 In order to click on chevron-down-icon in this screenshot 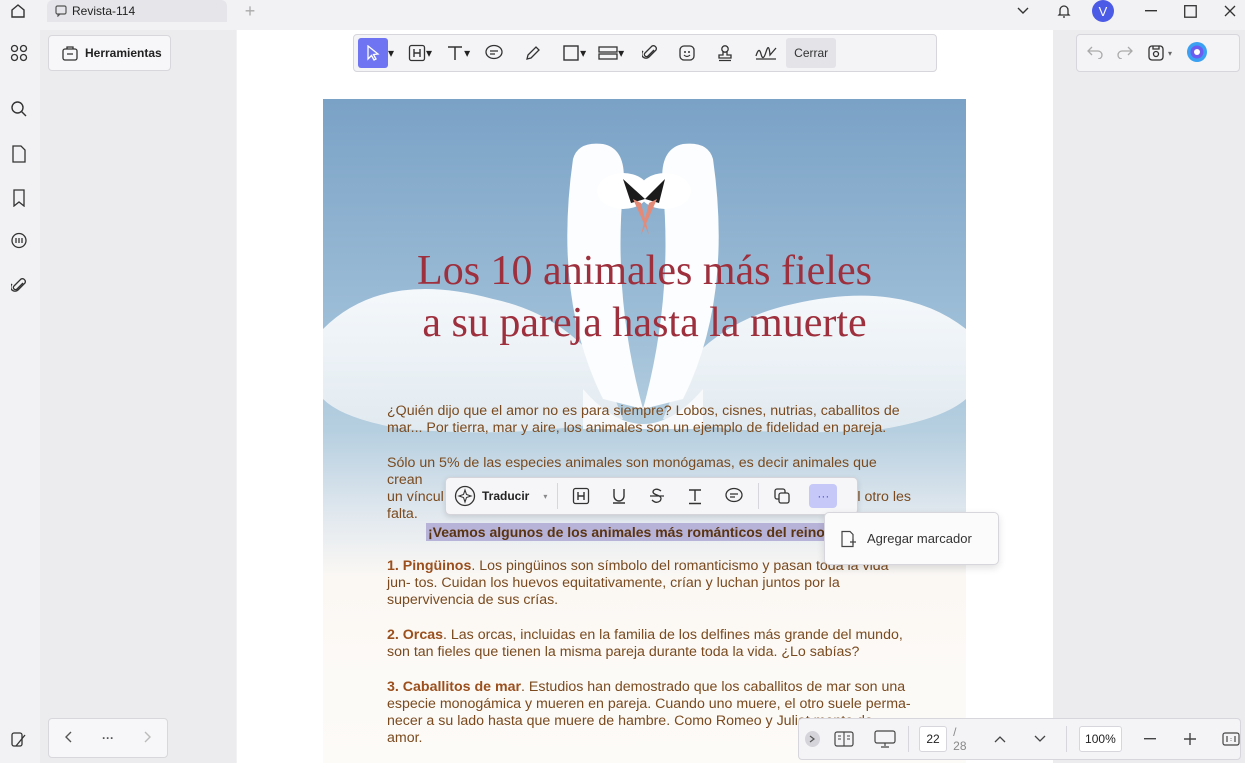, I will do `click(1023, 11)`.